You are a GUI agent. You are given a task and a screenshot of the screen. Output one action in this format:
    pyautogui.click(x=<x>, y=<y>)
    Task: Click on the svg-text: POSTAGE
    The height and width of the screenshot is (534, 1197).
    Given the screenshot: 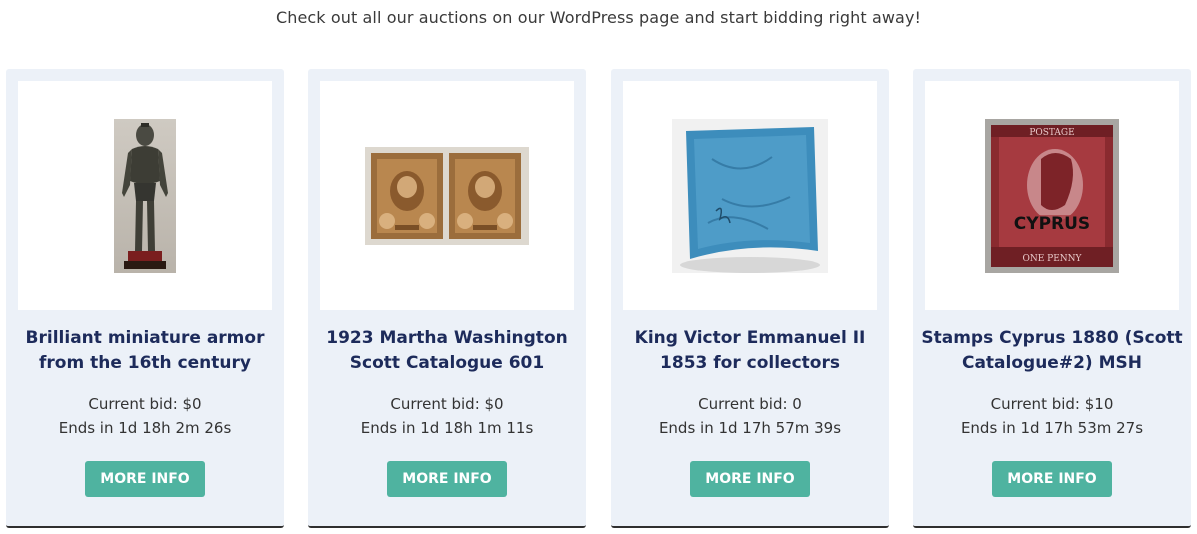 What is the action you would take?
    pyautogui.click(x=1051, y=133)
    